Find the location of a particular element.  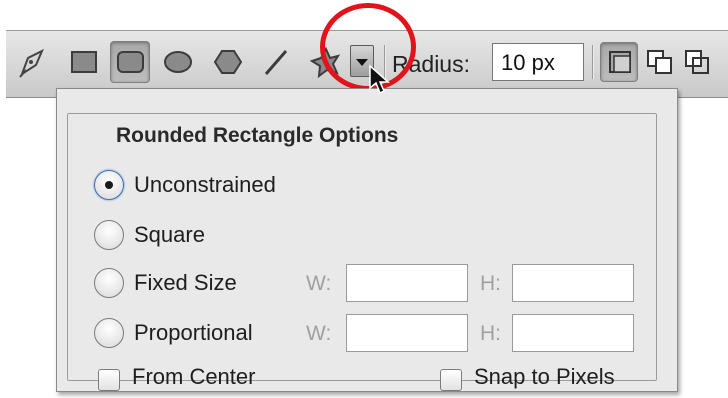

proportional-width-input is located at coordinates (407, 333).